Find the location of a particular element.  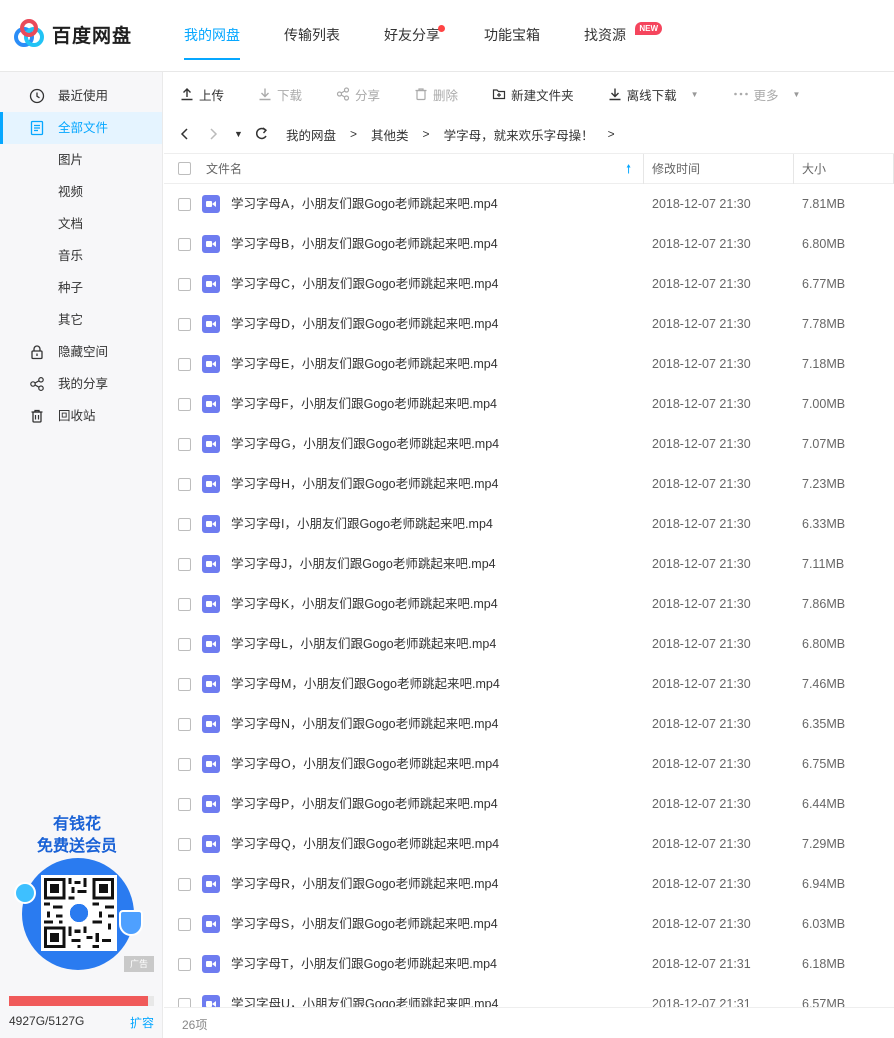

file-name: 学习字母H，小朋友们跟Gogo老师跳起来吧.mp4 is located at coordinates (364, 484).